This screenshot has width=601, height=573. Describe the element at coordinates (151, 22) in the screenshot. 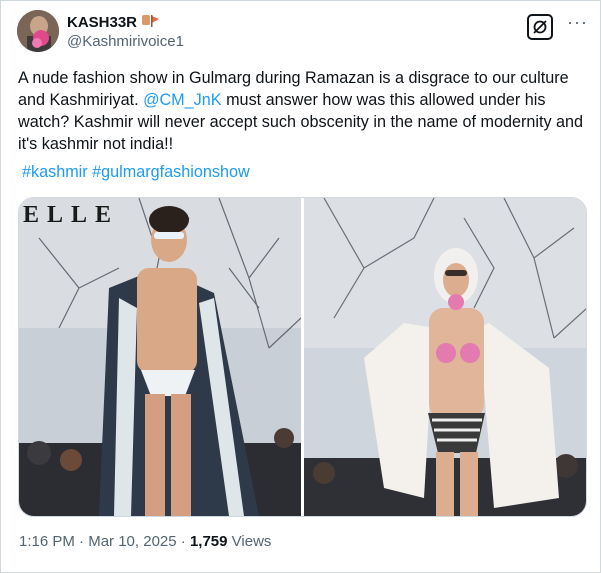

I see `flag-emoji-icon` at that location.